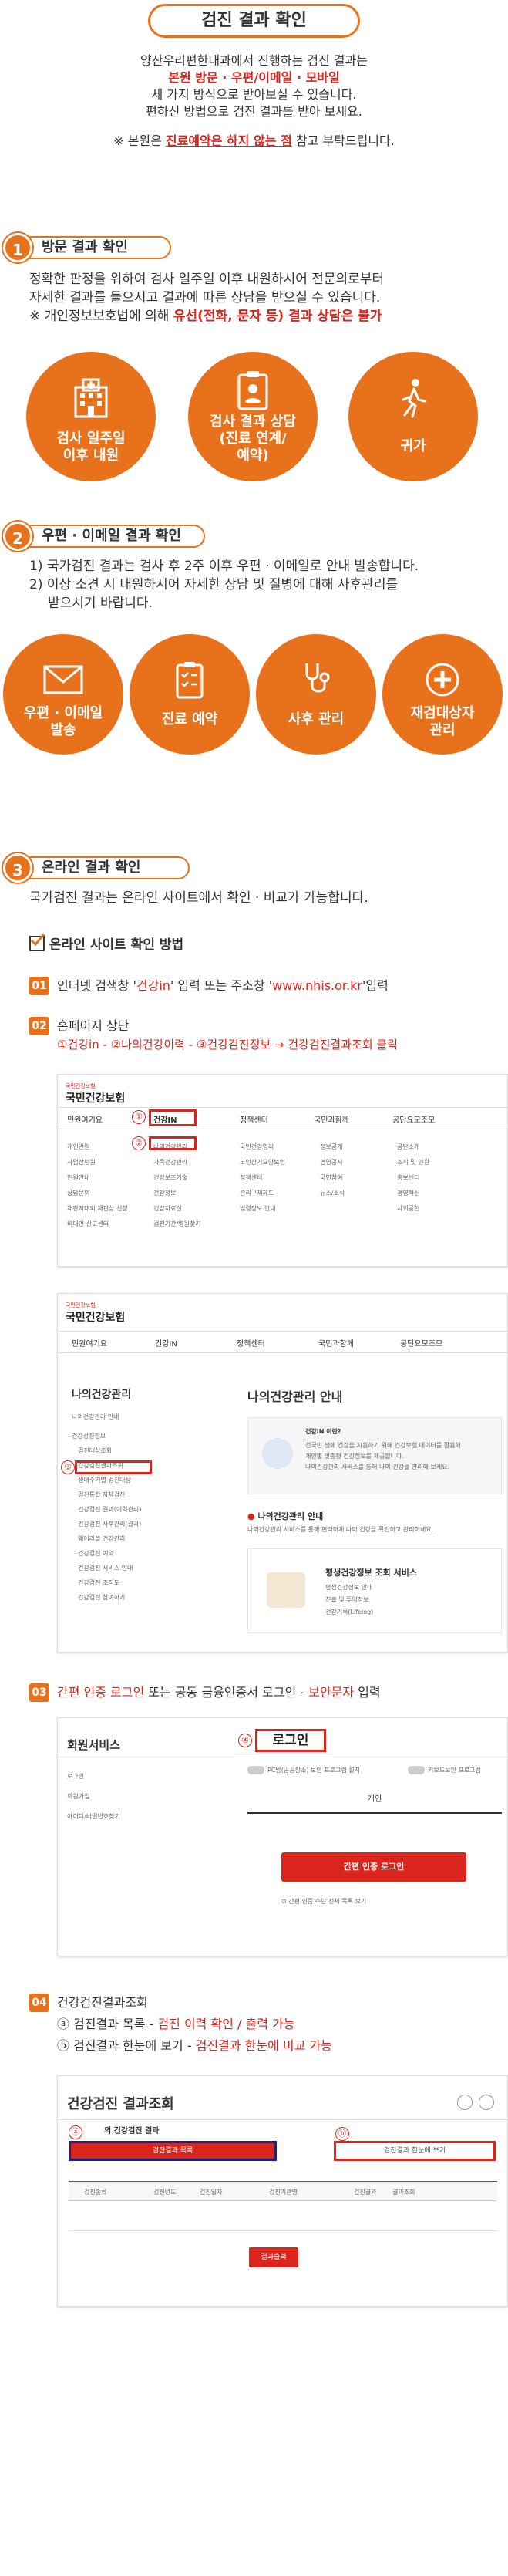 The width and height of the screenshot is (508, 2576). I want to click on globe-icon, so click(277, 1454).